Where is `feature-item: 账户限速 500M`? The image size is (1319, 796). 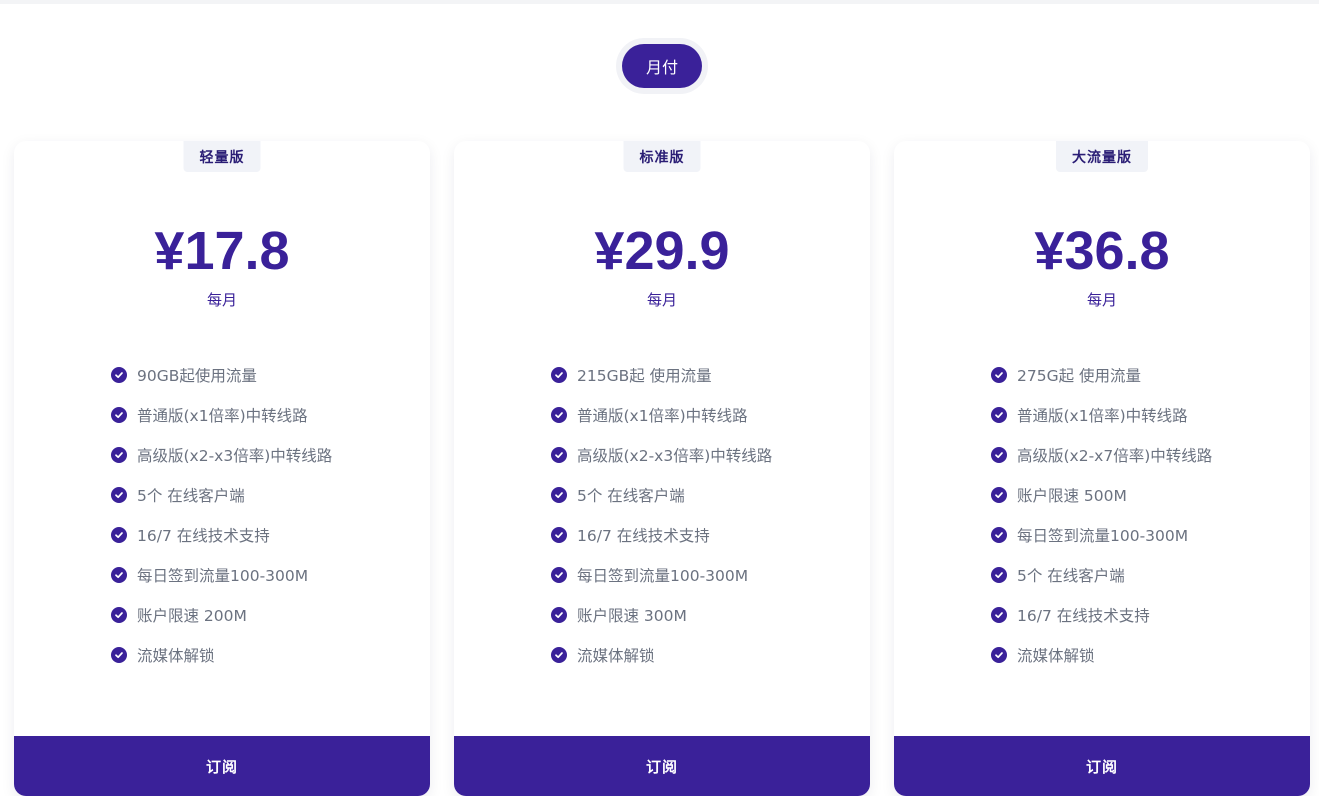 feature-item: 账户限速 500M is located at coordinates (1101, 495).